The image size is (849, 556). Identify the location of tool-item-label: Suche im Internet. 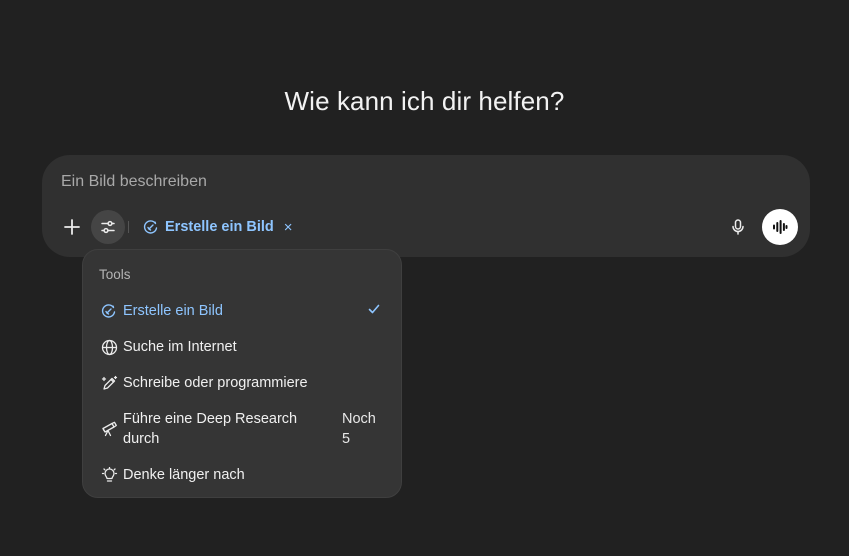
(180, 347).